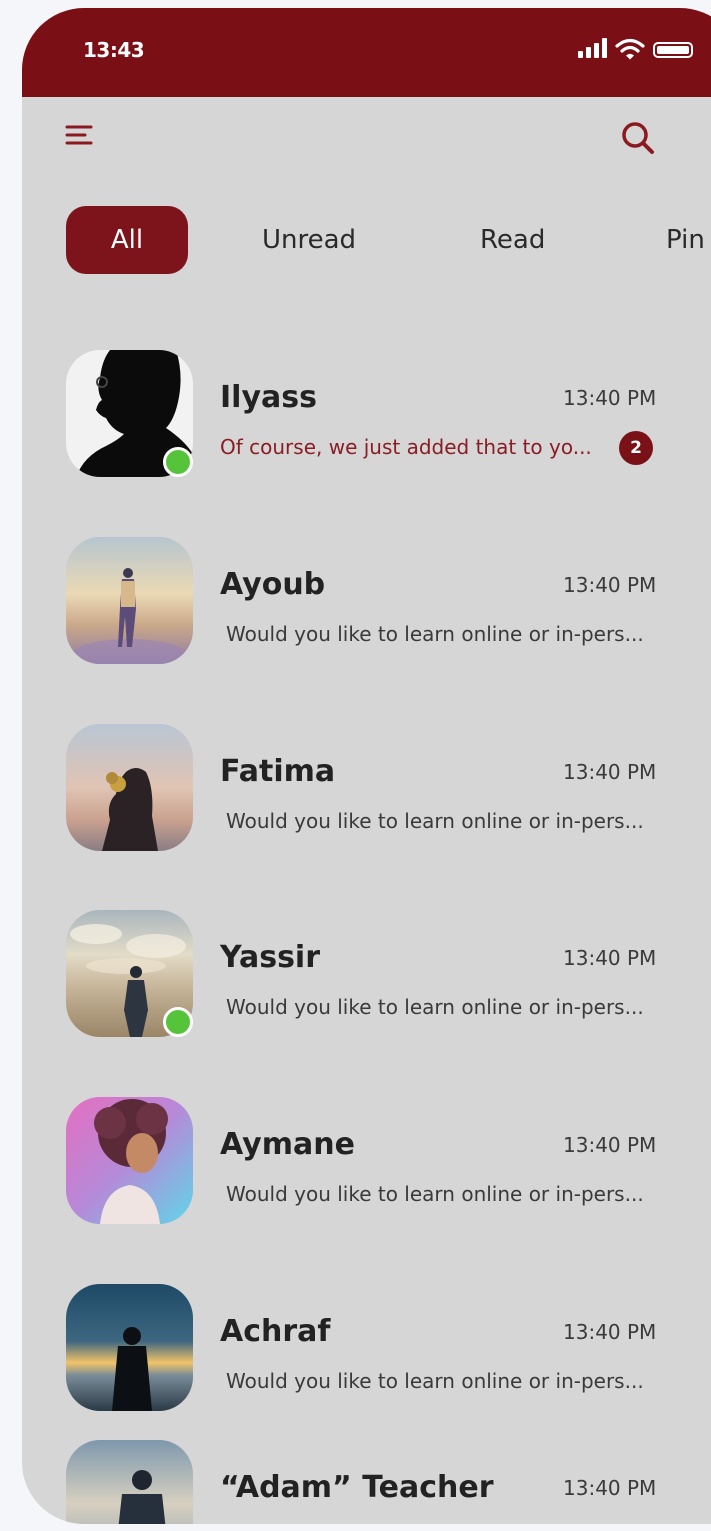  Describe the element at coordinates (630, 49) in the screenshot. I see `wifi-icon` at that location.